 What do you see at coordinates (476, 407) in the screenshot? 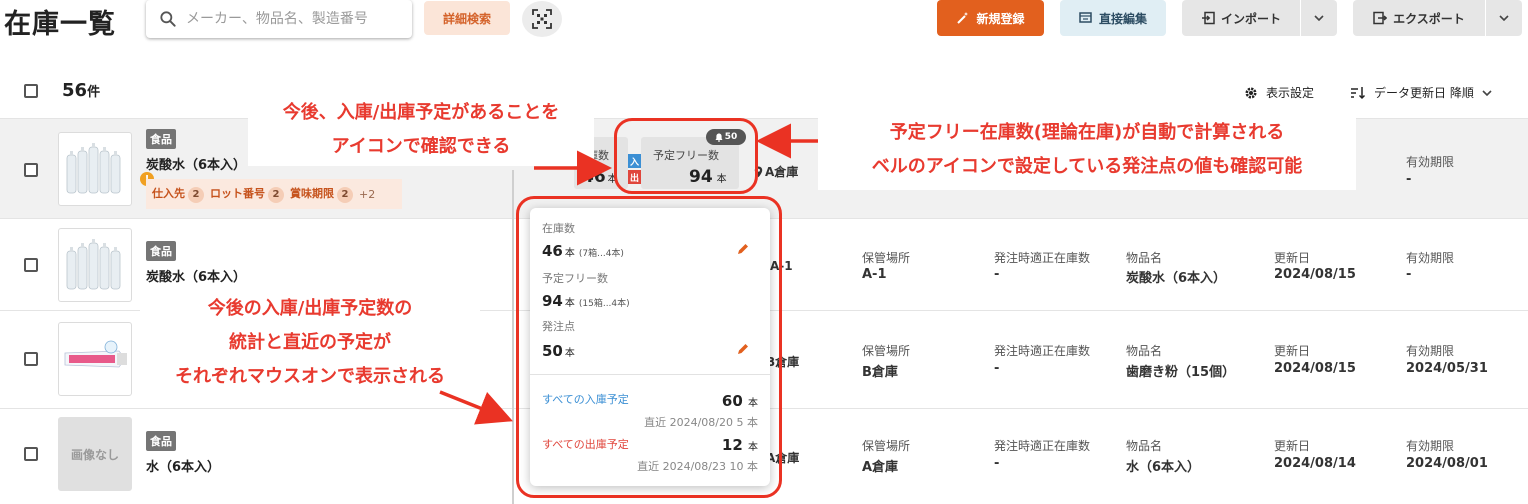
I see `arrow-to-popup` at bounding box center [476, 407].